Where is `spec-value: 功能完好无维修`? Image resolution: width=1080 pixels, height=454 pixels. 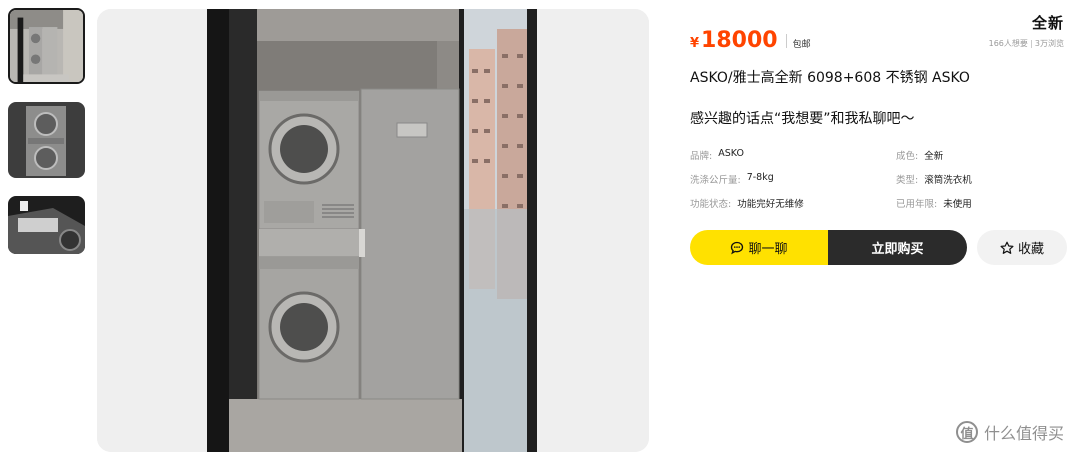
spec-value: 功能完好无维修 is located at coordinates (770, 204).